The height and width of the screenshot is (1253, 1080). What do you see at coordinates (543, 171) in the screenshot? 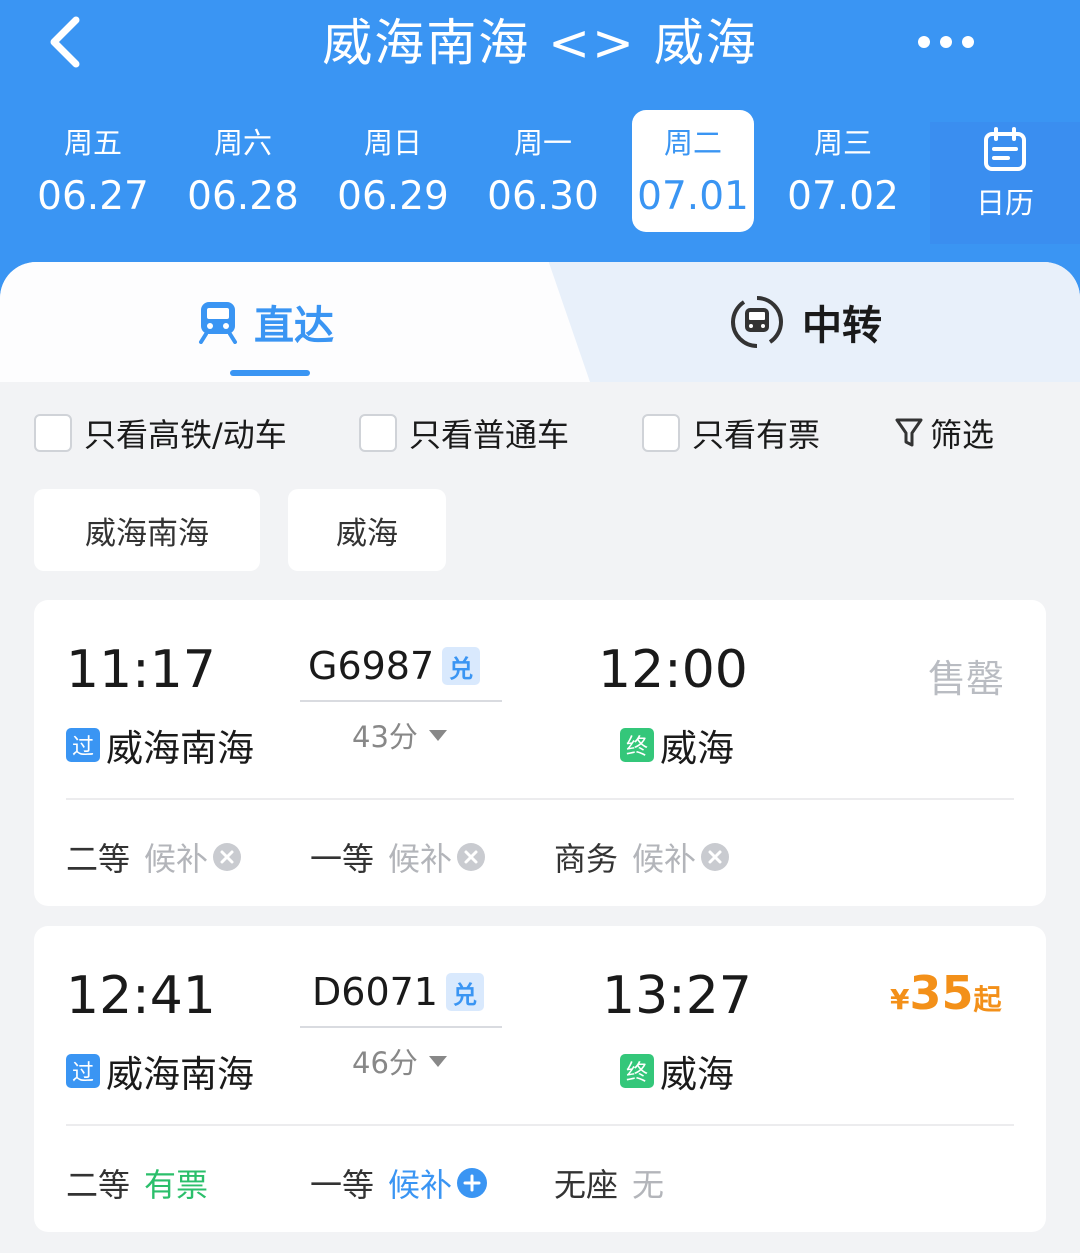
I see `date-item-0630: 周一 06.30` at bounding box center [543, 171].